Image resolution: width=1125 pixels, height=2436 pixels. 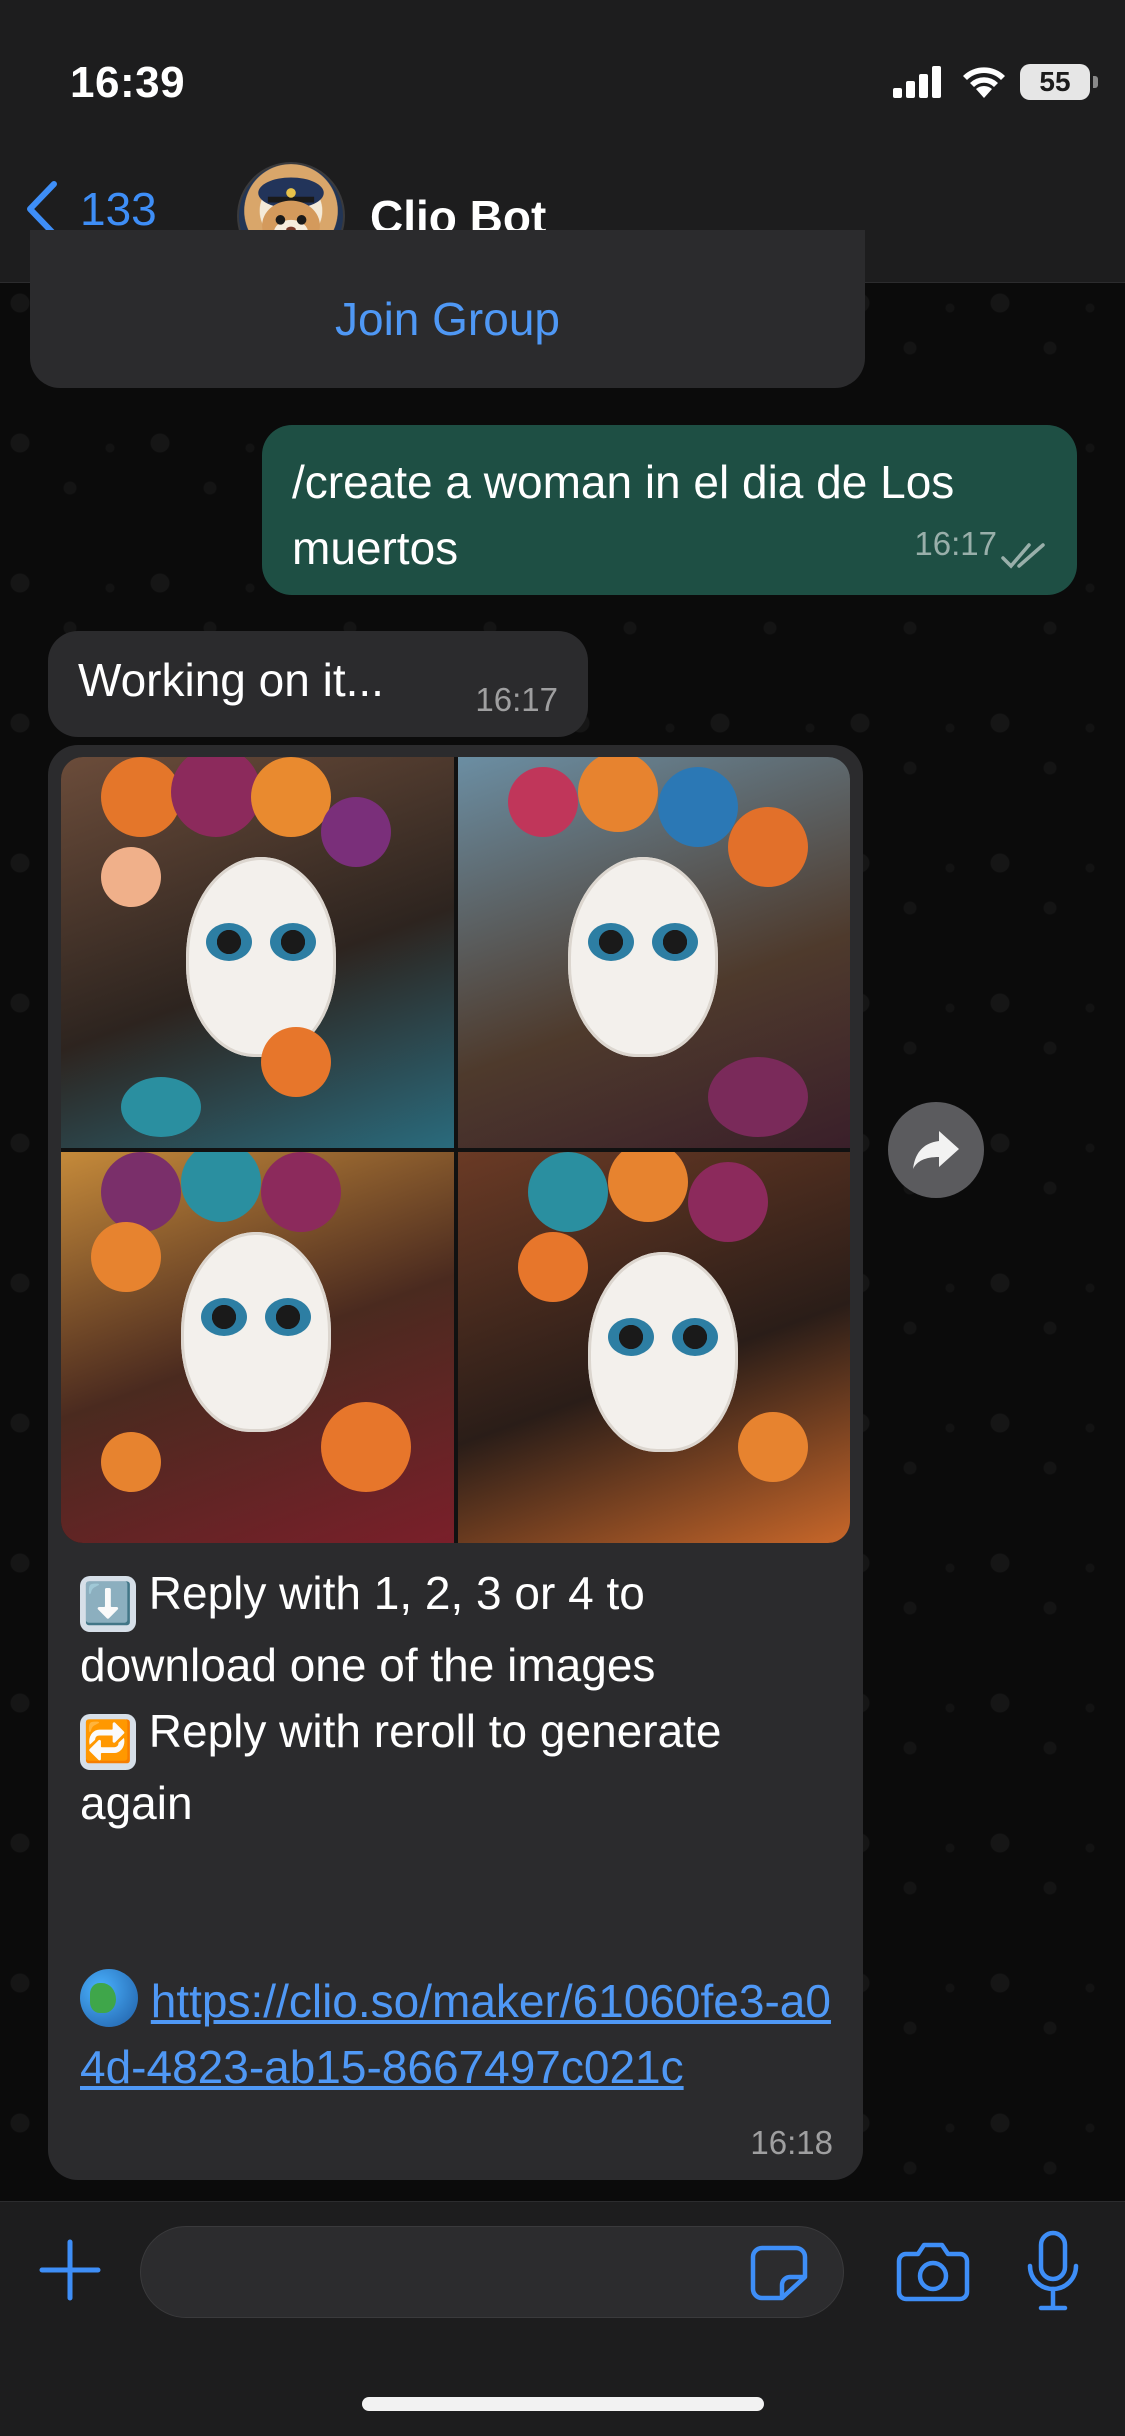 What do you see at coordinates (492, 2272) in the screenshot?
I see `message-input` at bounding box center [492, 2272].